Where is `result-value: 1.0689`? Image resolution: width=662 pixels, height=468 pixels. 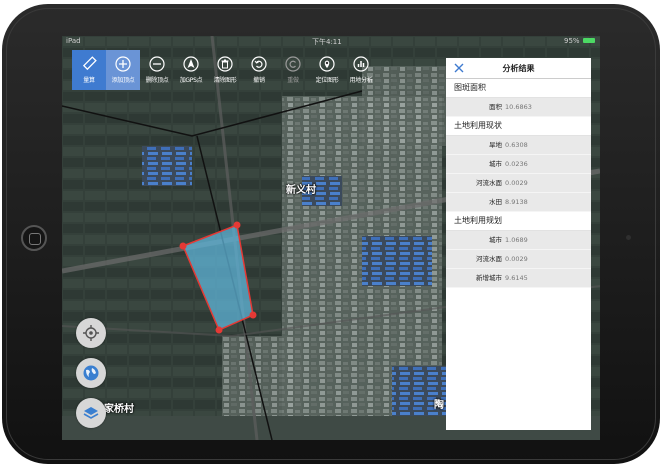
result-value: 1.0689 is located at coordinates (516, 240).